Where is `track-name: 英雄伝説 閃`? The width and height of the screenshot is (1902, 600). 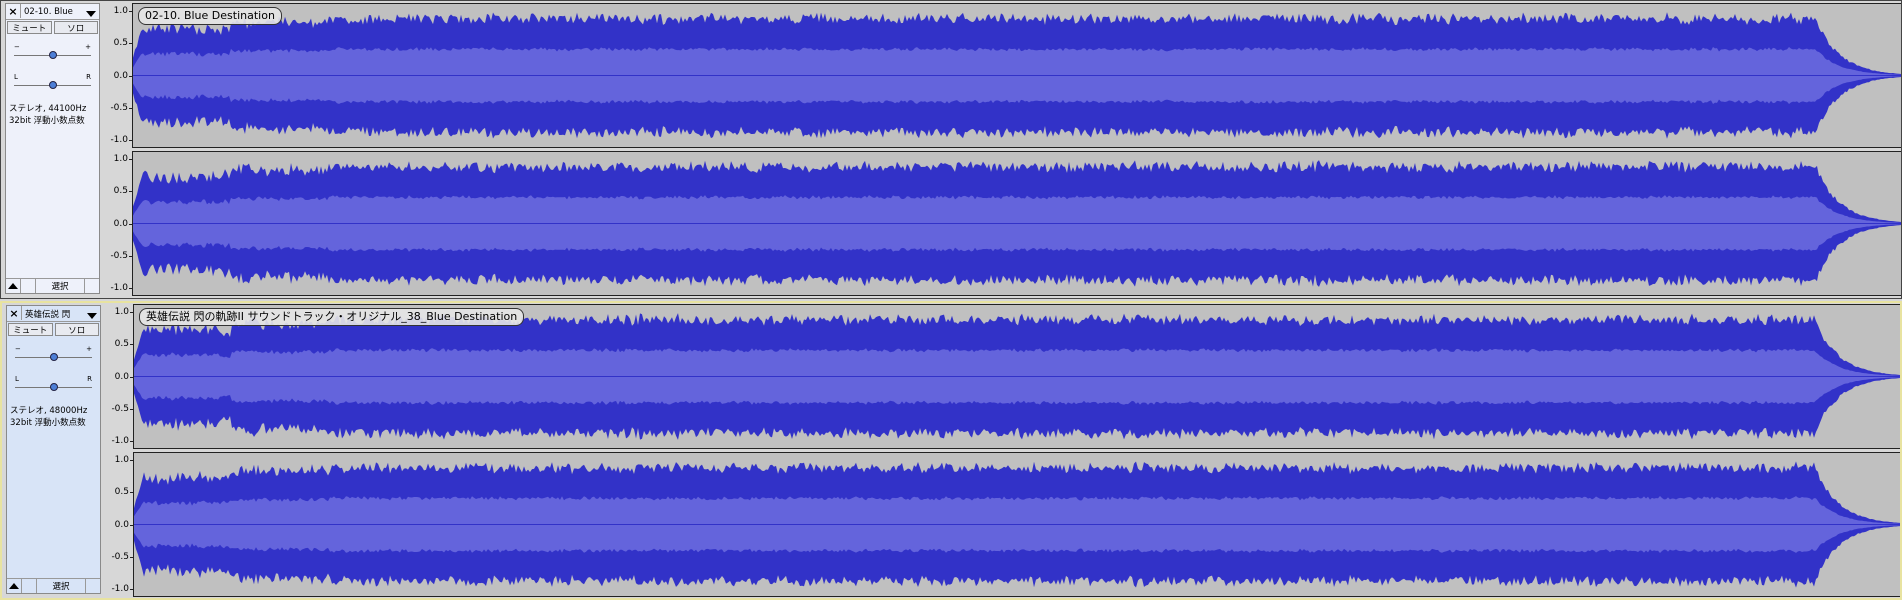
track-name: 英雄伝説 閃 is located at coordinates (48, 314).